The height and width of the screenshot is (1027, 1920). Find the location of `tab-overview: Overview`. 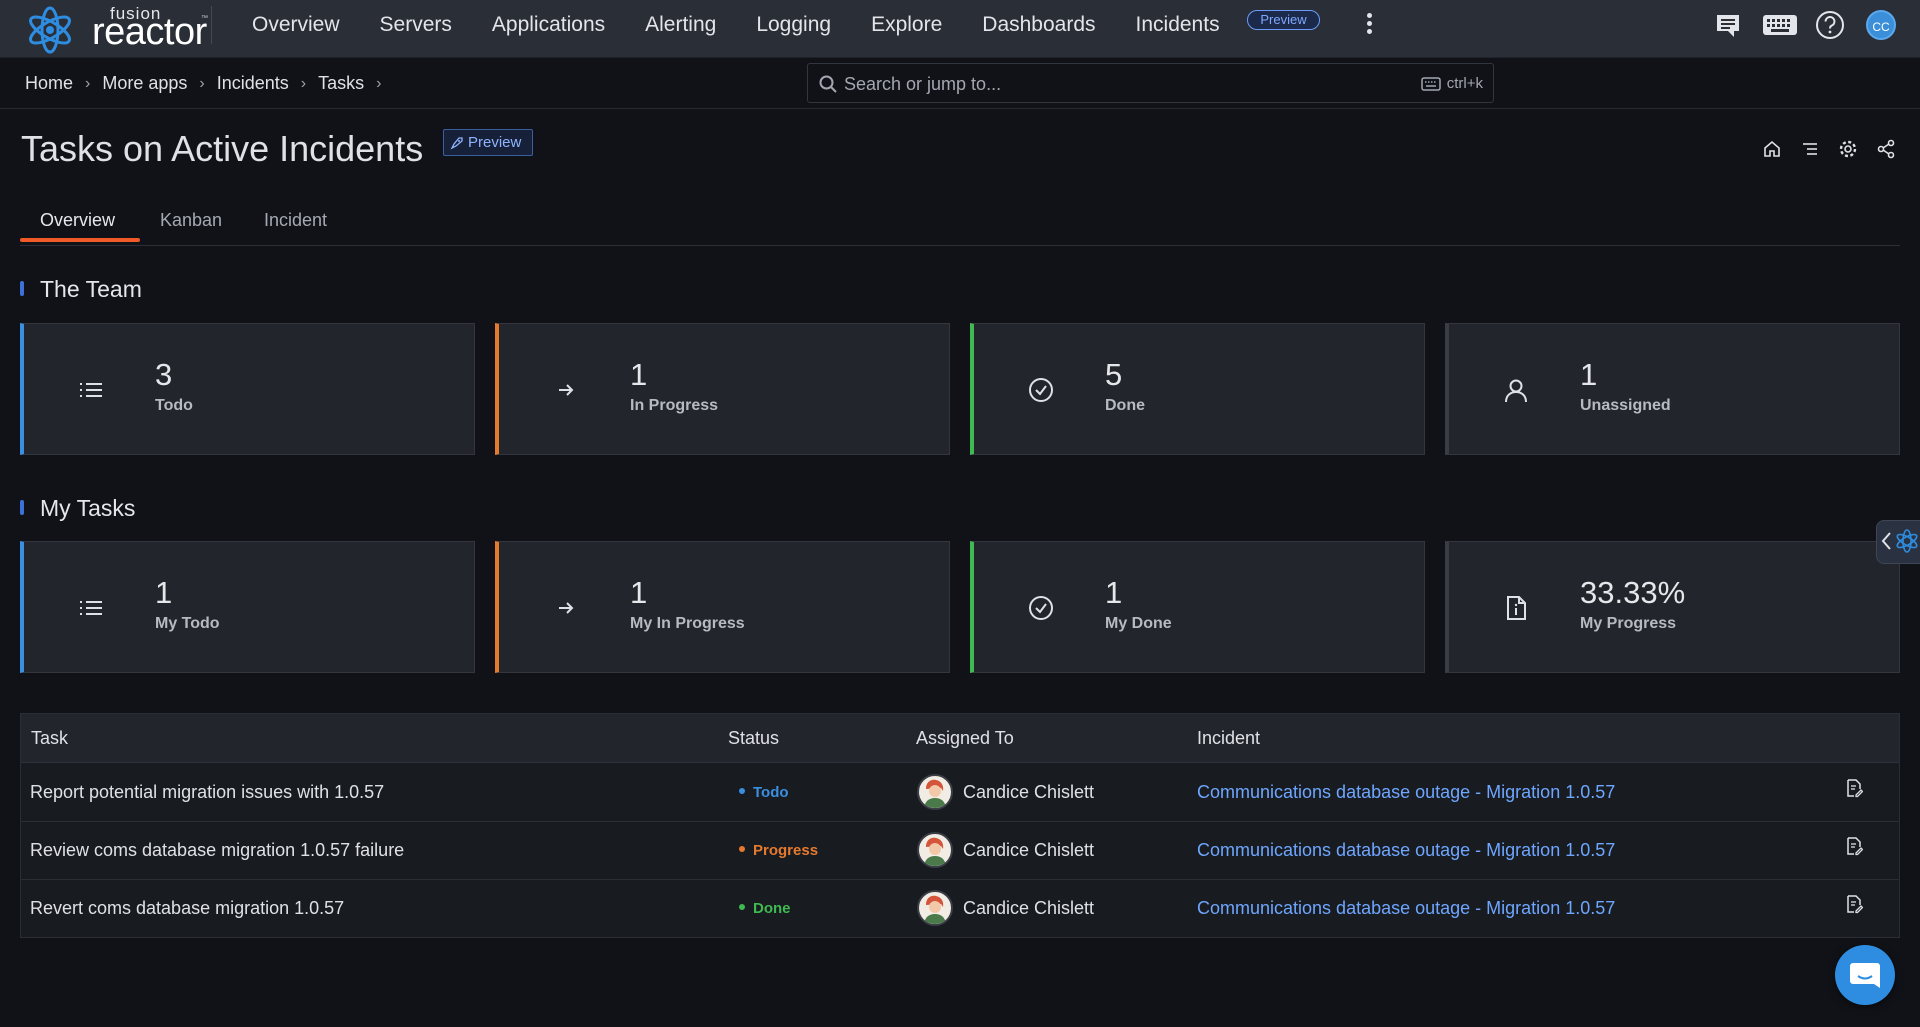

tab-overview: Overview is located at coordinates (77, 220).